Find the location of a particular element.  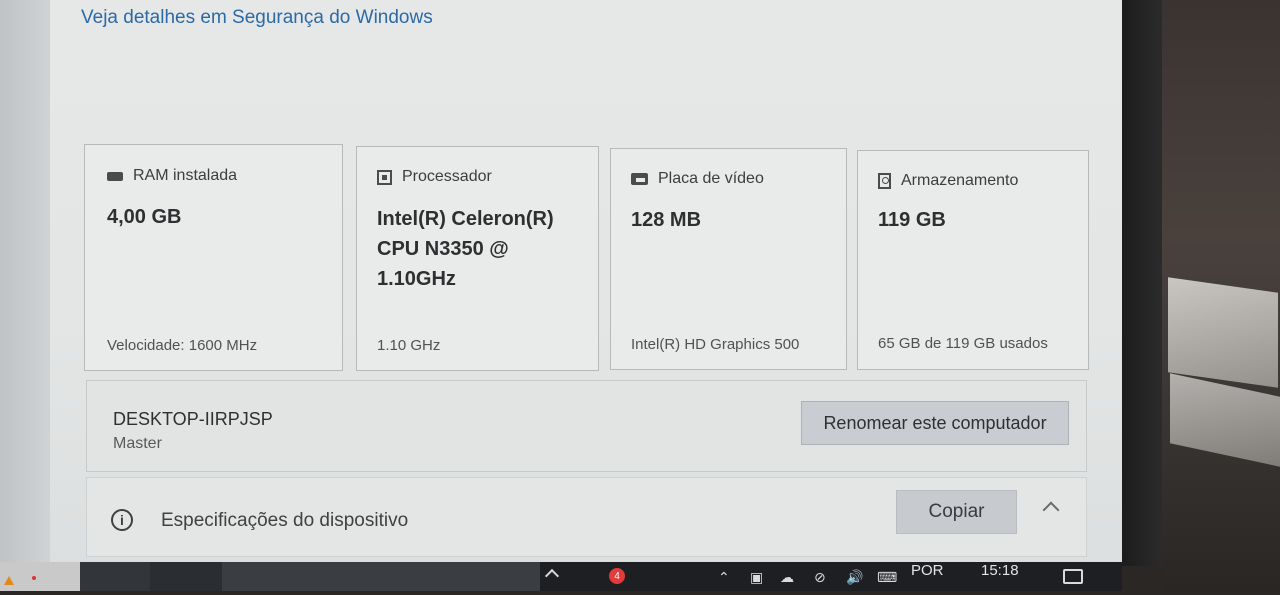

graphics-adapter: Intel(R) HD Graphics 500 is located at coordinates (715, 344).